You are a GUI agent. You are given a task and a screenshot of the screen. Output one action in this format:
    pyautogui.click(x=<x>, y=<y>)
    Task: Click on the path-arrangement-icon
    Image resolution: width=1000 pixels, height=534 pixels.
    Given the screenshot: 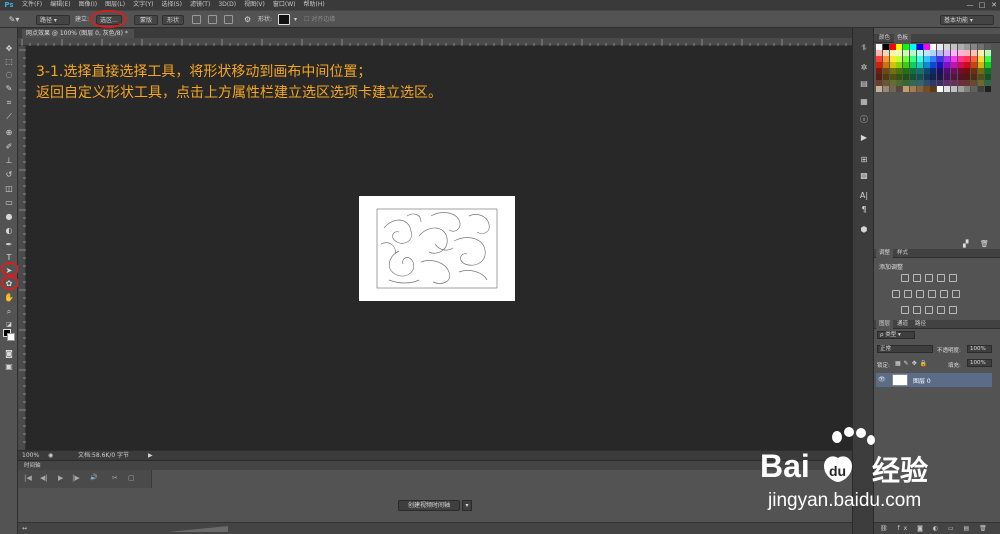 What is the action you would take?
    pyautogui.click(x=228, y=19)
    